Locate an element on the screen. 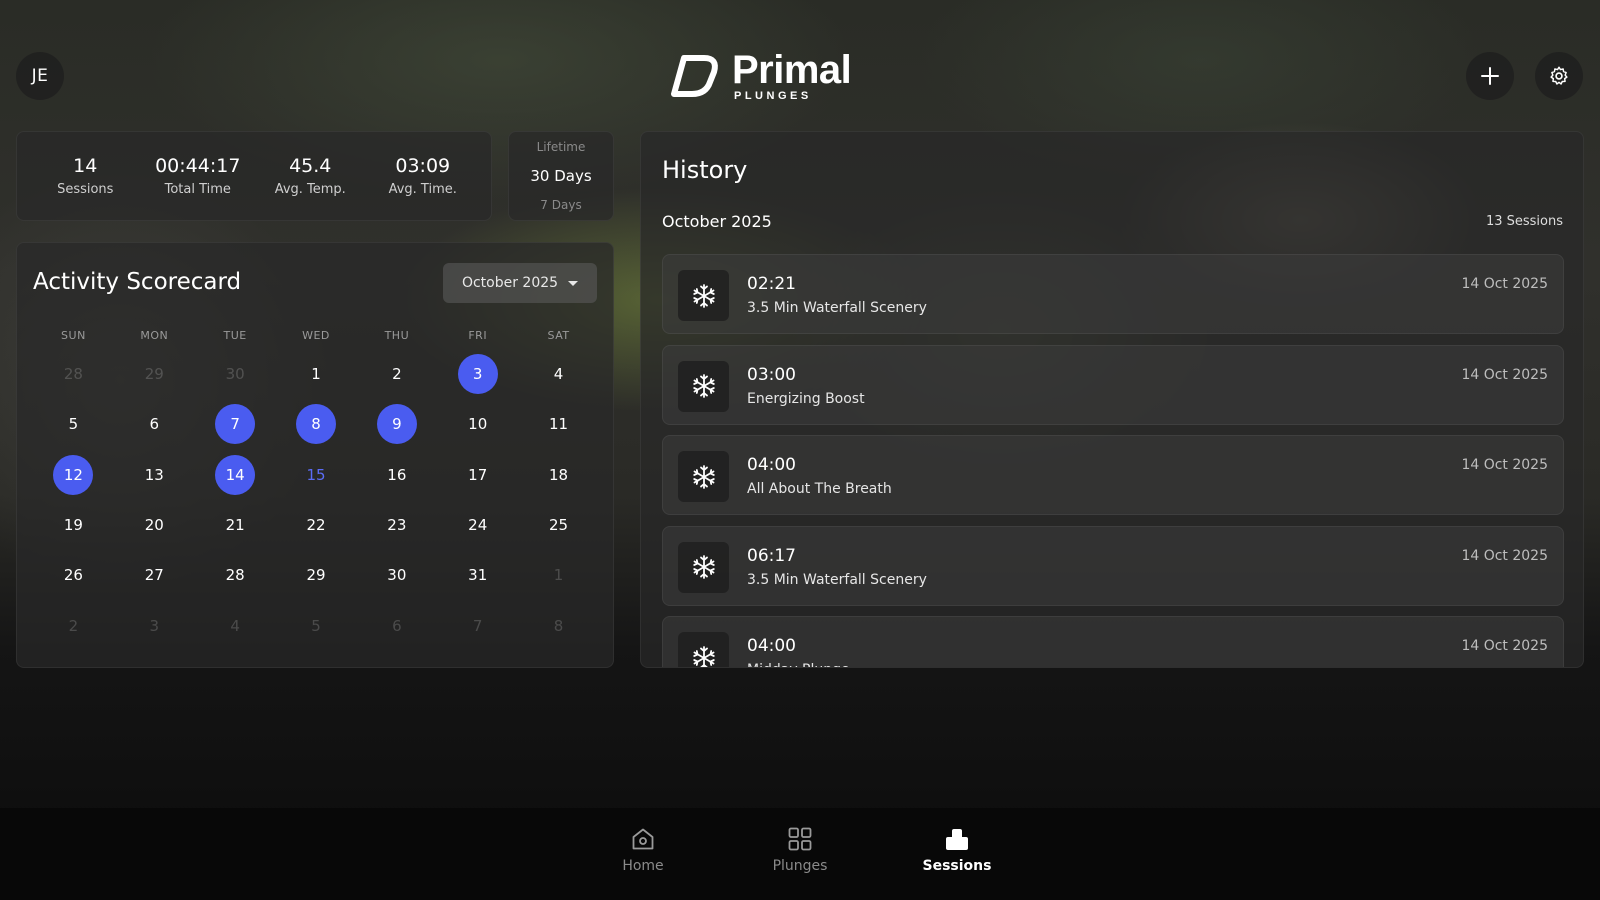  nav-sessions: Sessions is located at coordinates (957, 854).